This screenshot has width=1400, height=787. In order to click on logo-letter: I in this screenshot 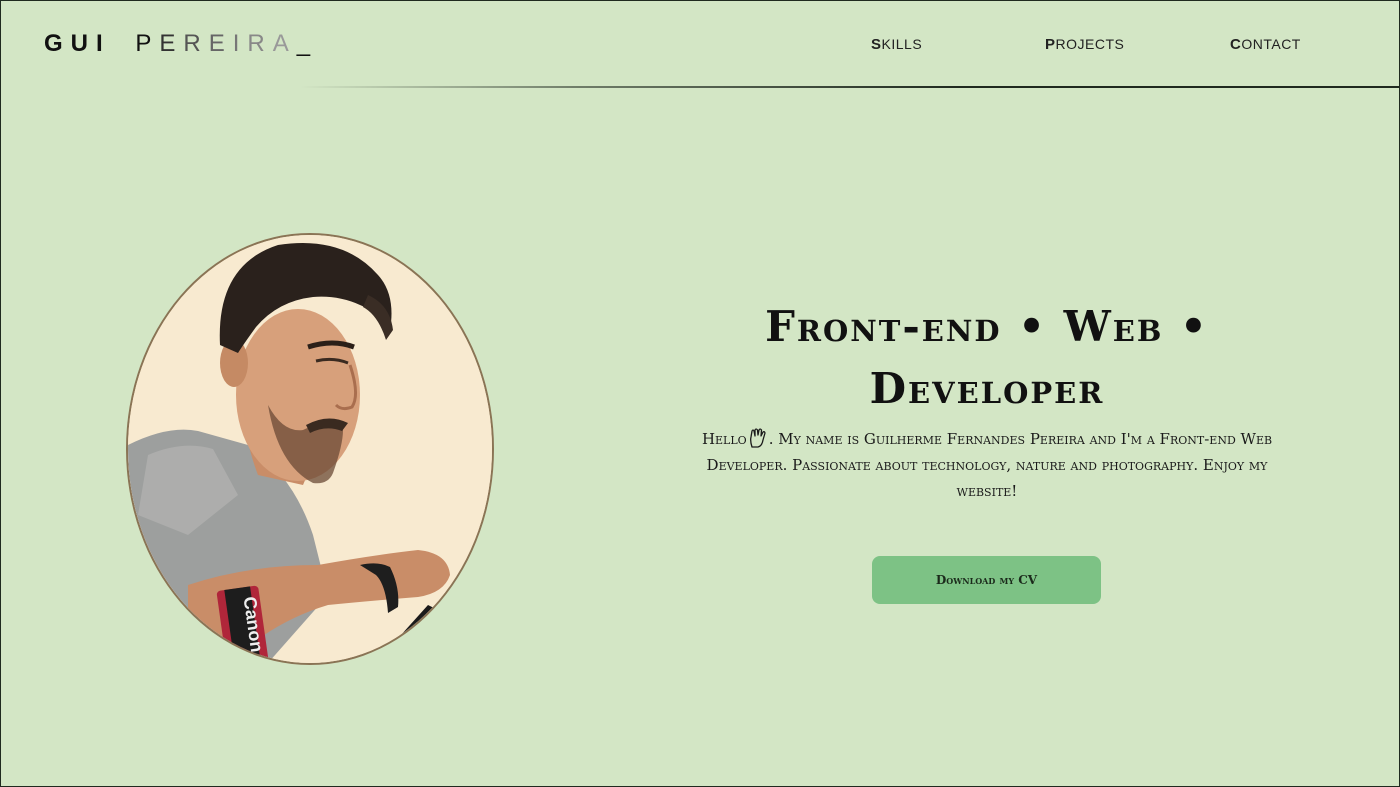, I will do `click(240, 43)`.